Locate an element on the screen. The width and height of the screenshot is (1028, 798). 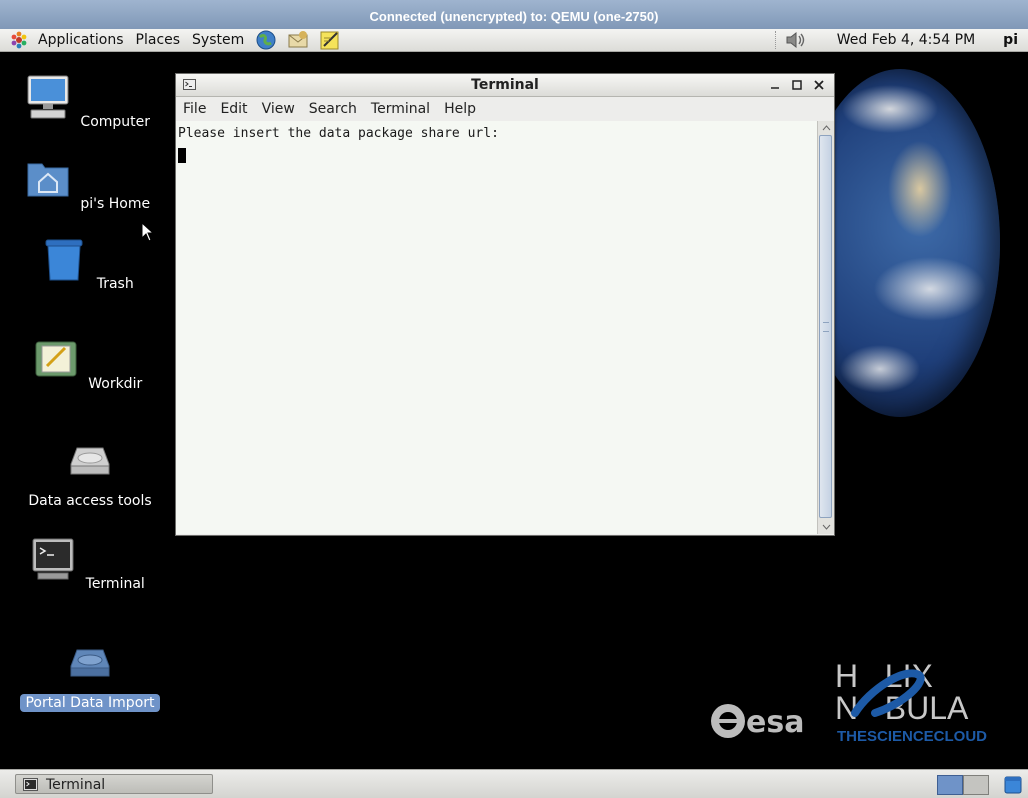
text-editor-icon is located at coordinates (330, 40).